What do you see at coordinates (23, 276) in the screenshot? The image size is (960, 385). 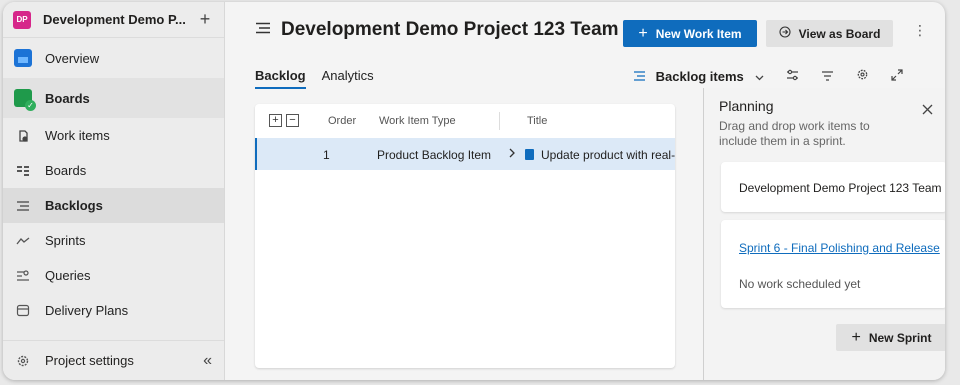 I see `queries-icon` at bounding box center [23, 276].